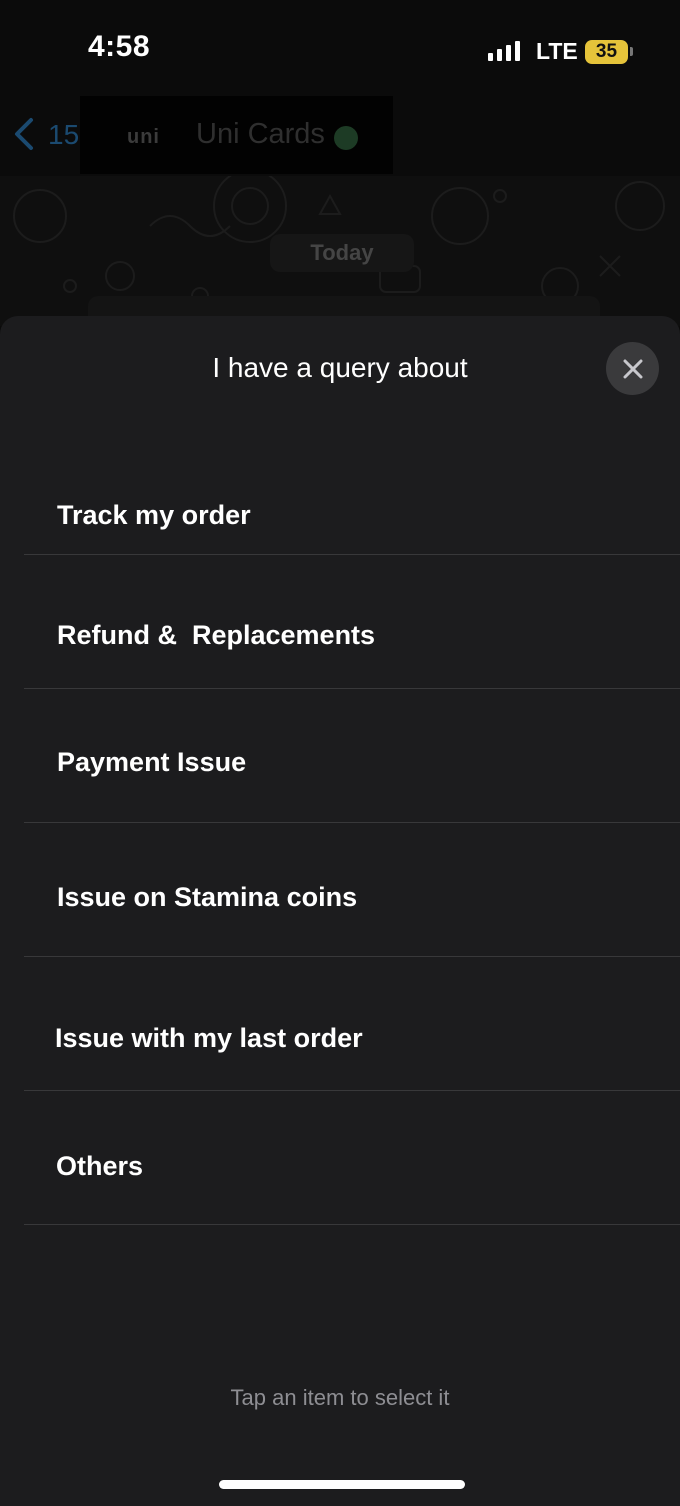 The image size is (680, 1506). I want to click on status-time: 4:58, so click(119, 46).